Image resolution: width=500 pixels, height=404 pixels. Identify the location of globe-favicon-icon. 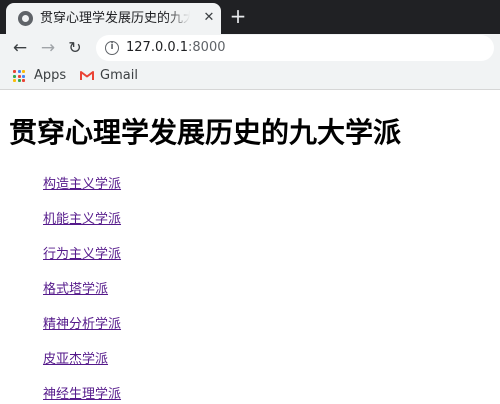
(25, 18).